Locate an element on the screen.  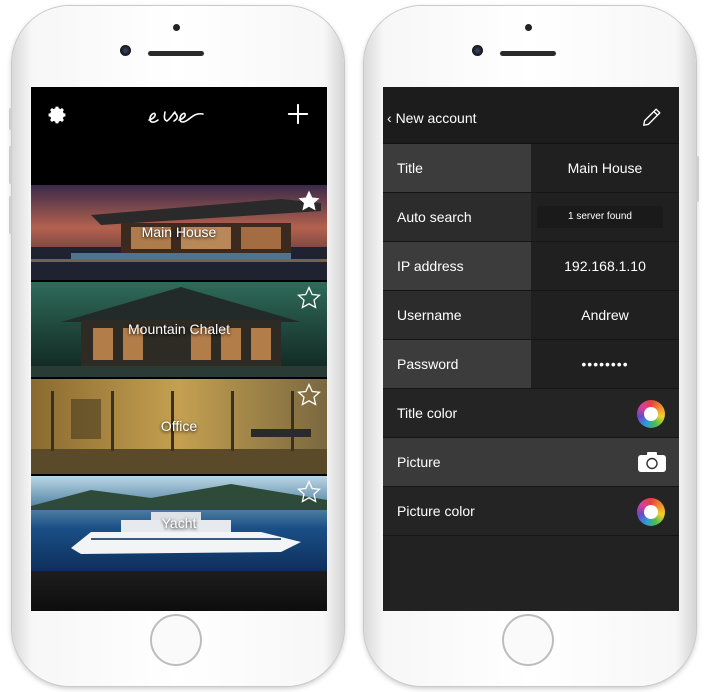
row-label: IP address is located at coordinates (430, 266).